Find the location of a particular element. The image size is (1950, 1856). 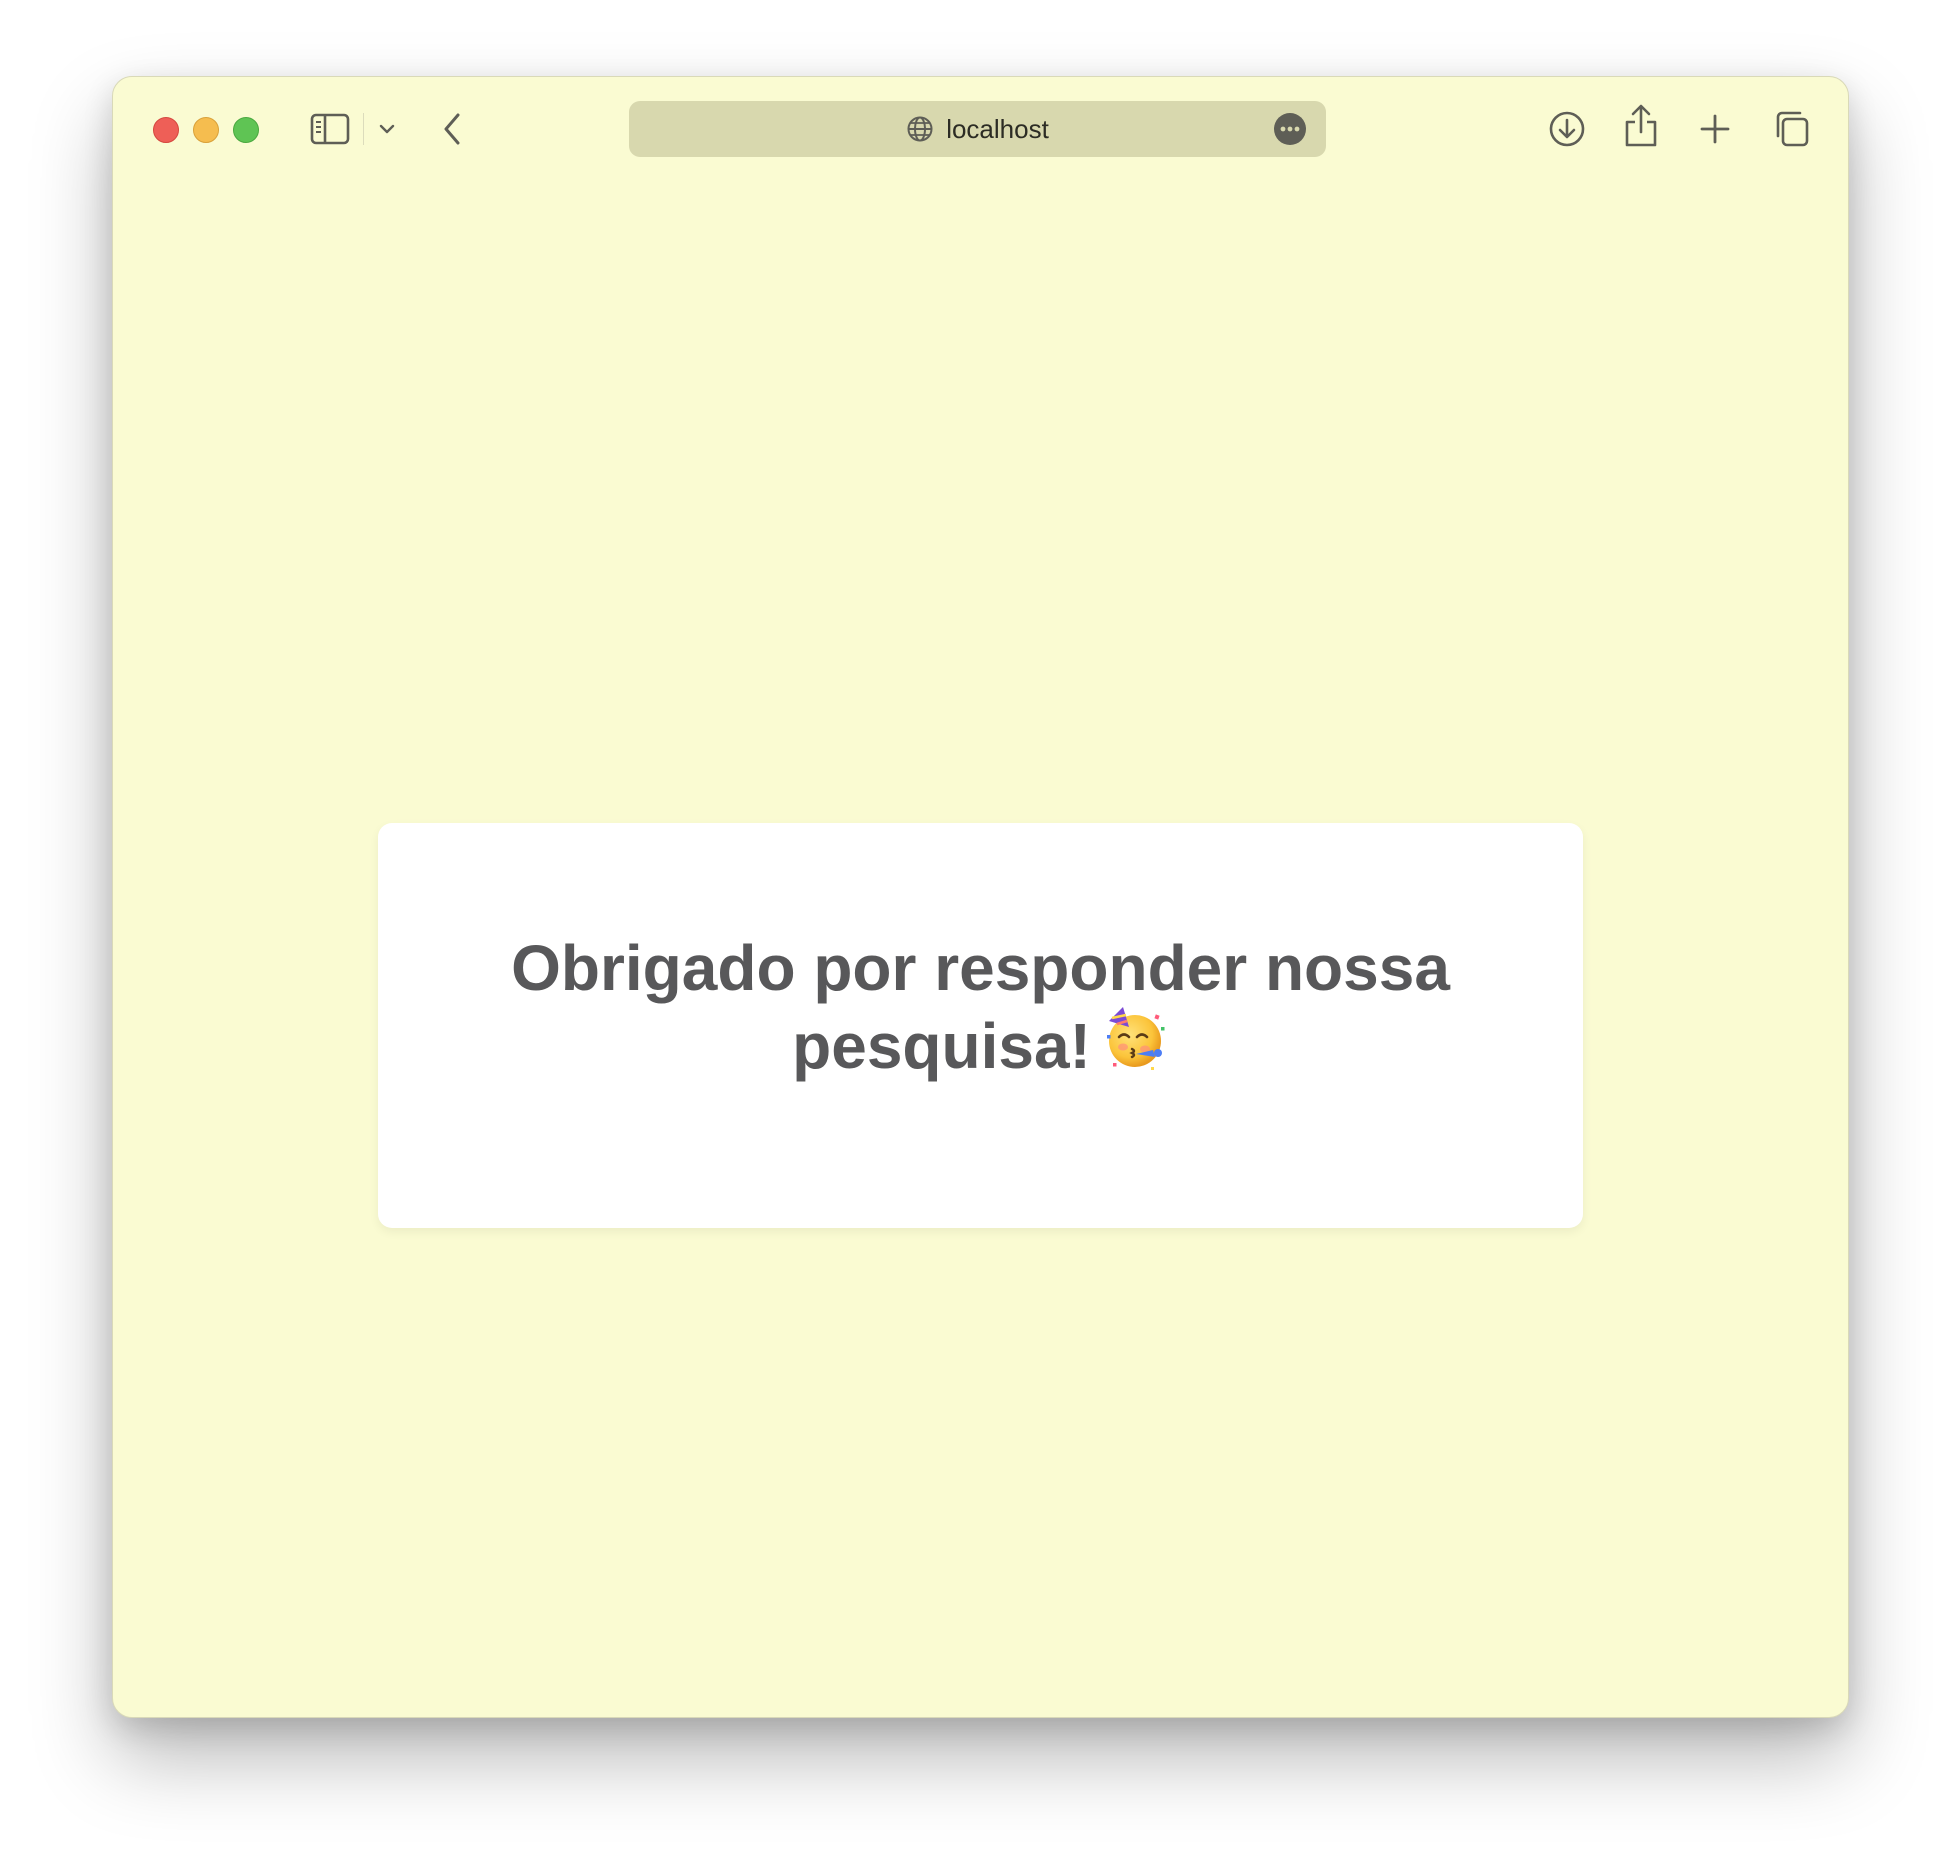

address-field: localhost is located at coordinates (977, 129).